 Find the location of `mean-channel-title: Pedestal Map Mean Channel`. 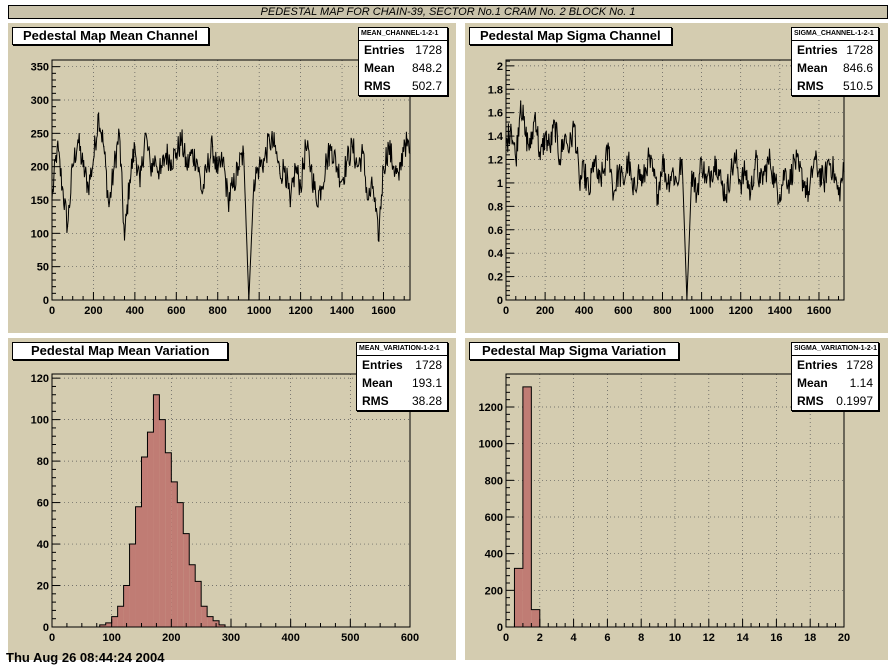

mean-channel-title: Pedestal Map Mean Channel is located at coordinates (110, 36).